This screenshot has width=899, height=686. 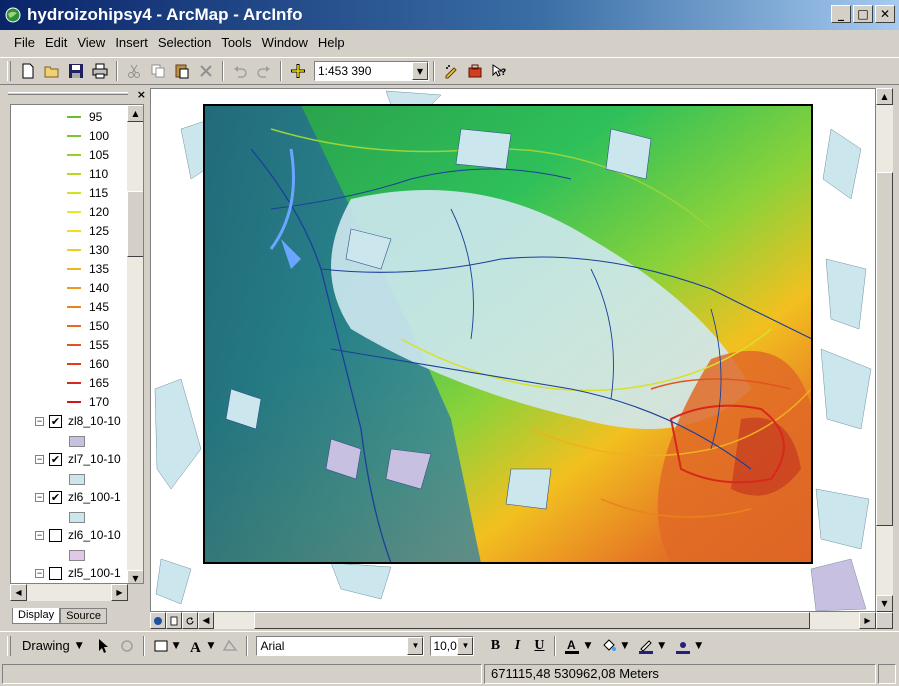 What do you see at coordinates (56, 42) in the screenshot?
I see `menu-edit: Edit` at bounding box center [56, 42].